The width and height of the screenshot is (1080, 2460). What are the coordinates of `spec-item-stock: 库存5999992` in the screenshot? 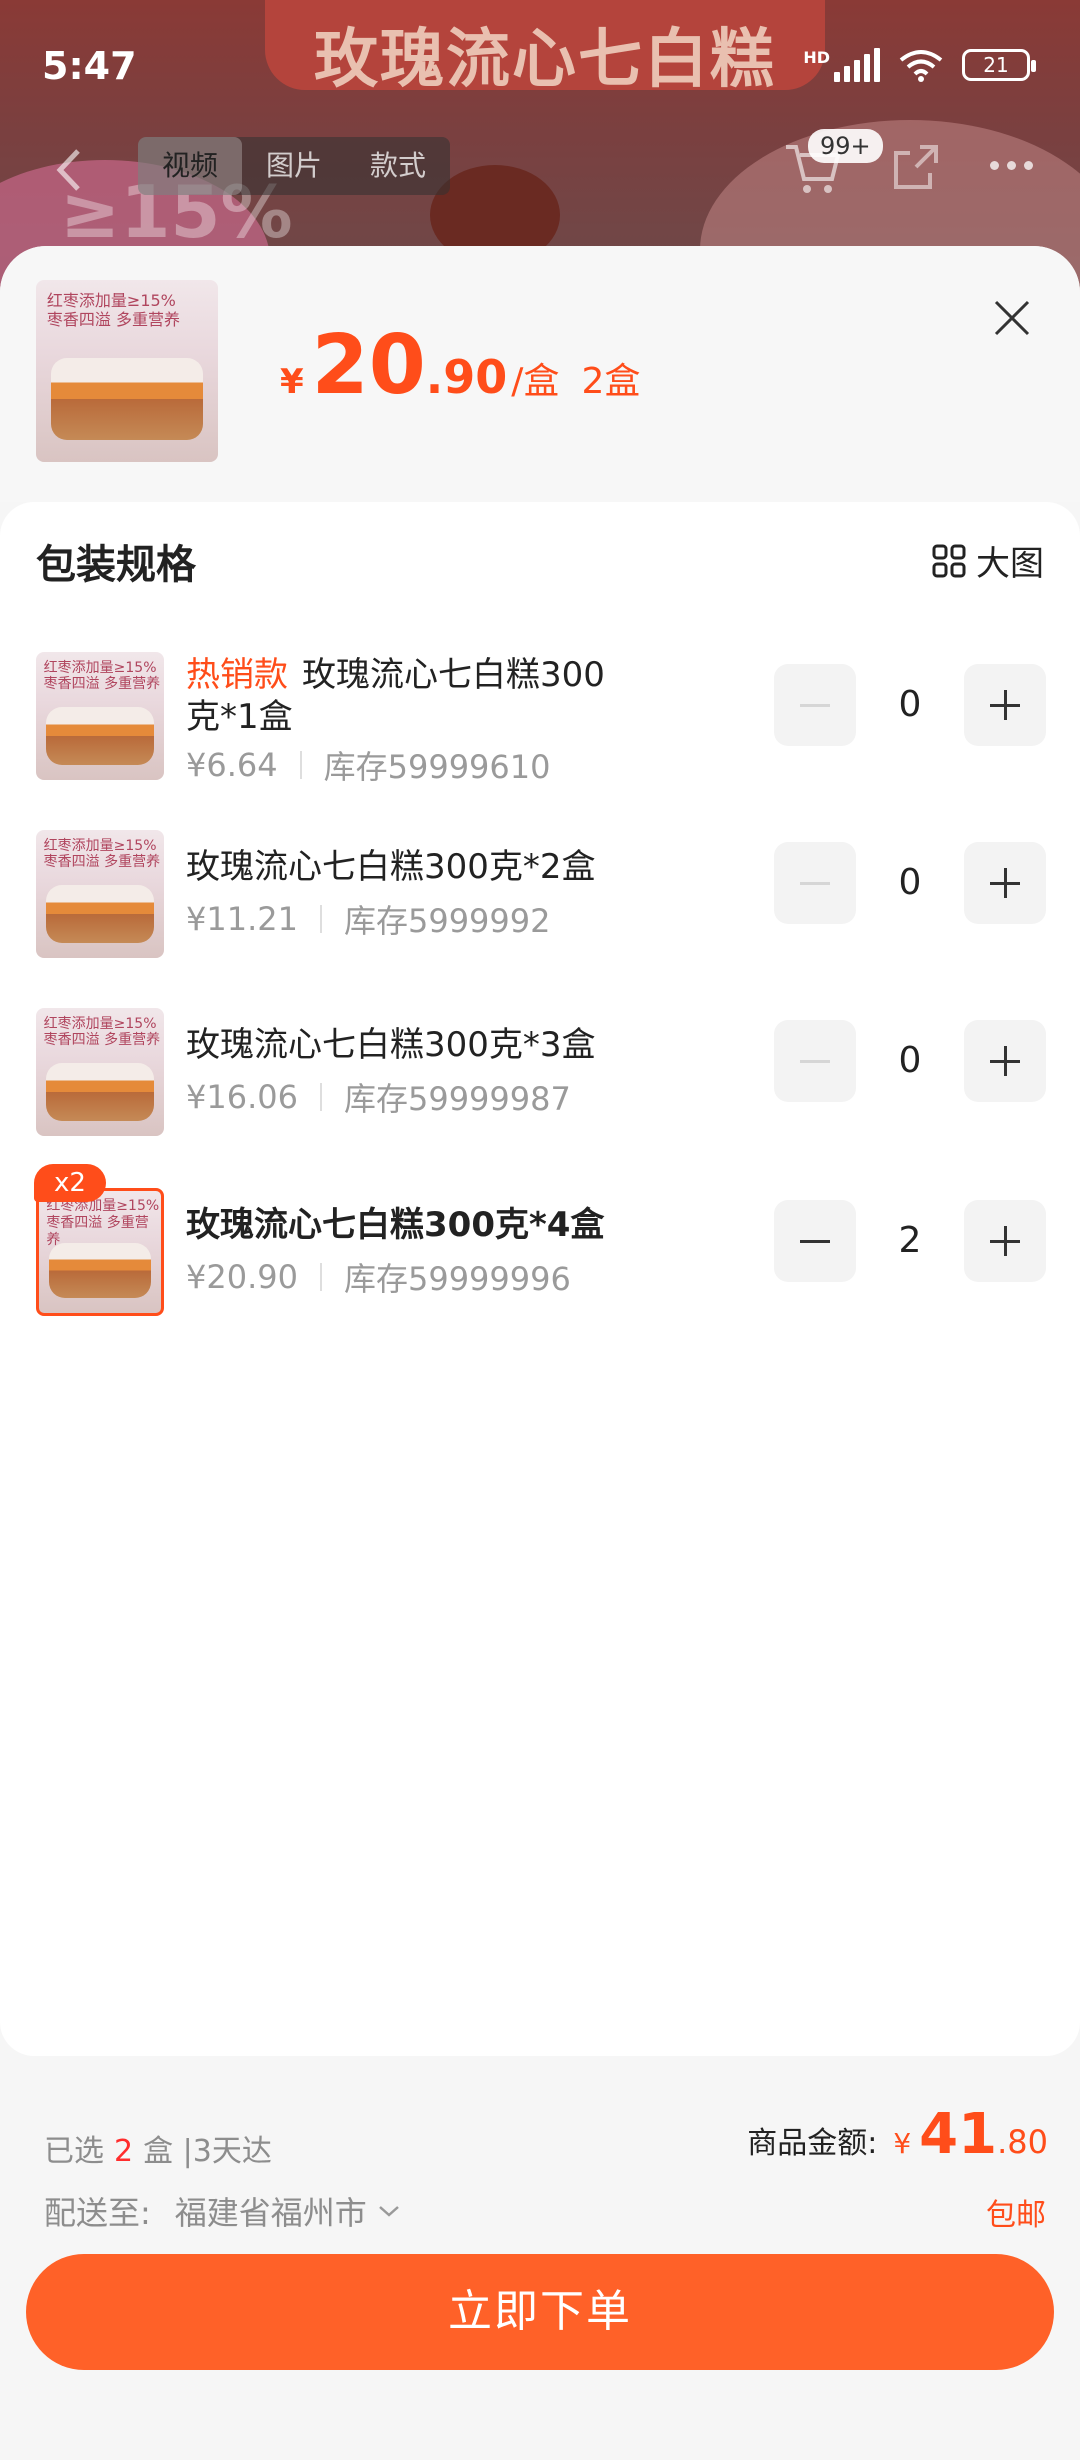 It's located at (447, 921).